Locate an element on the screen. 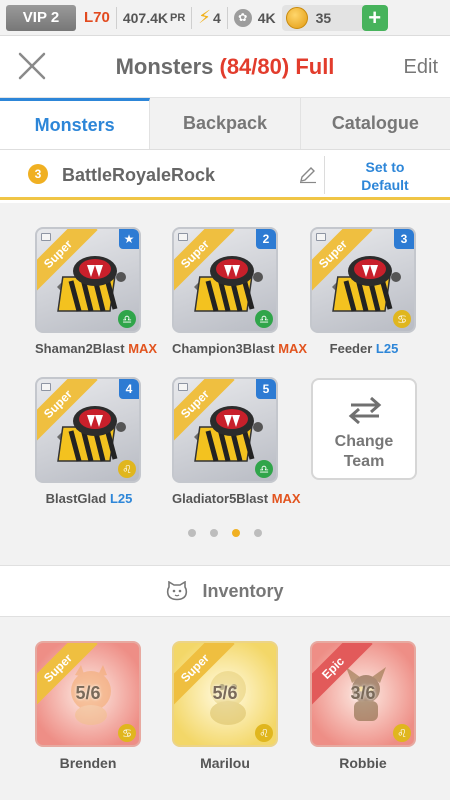  team-slot-4: Super 4 ♌ BlastGlad L25 is located at coordinates (89, 441).